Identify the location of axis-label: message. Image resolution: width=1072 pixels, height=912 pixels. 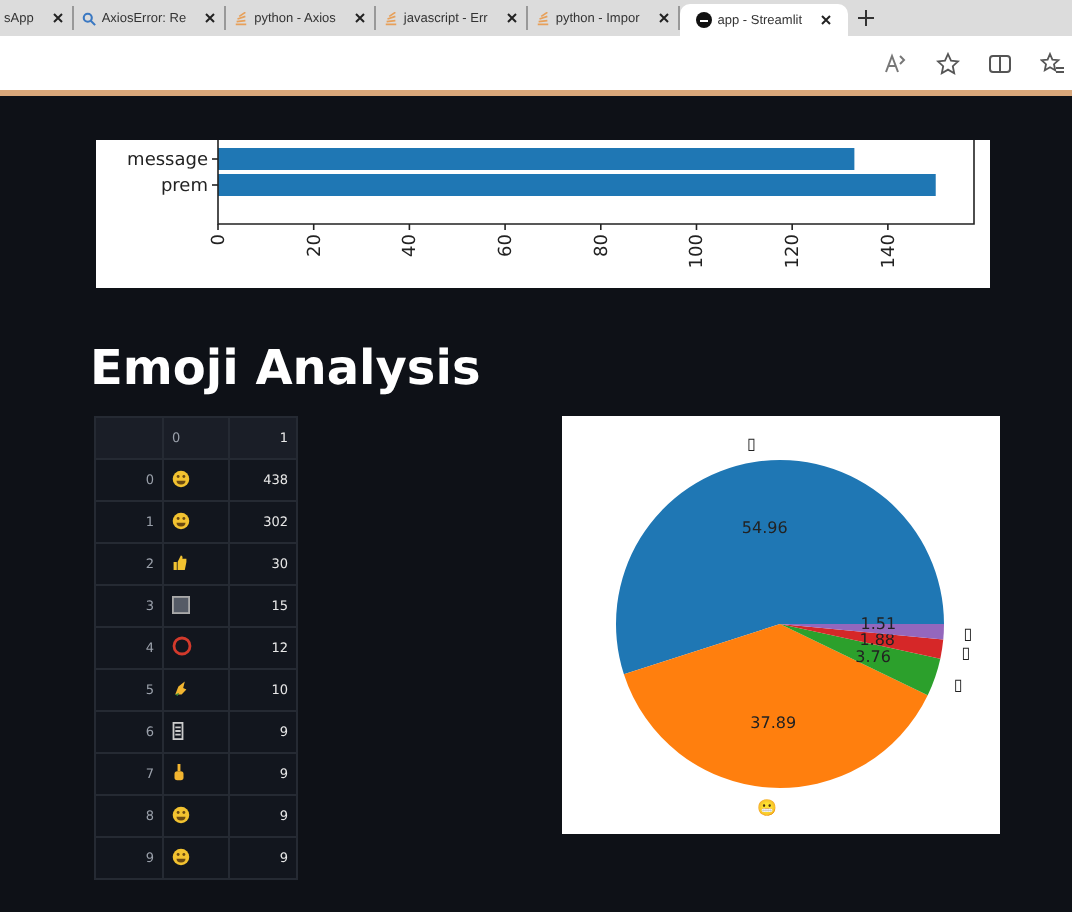
(167, 161).